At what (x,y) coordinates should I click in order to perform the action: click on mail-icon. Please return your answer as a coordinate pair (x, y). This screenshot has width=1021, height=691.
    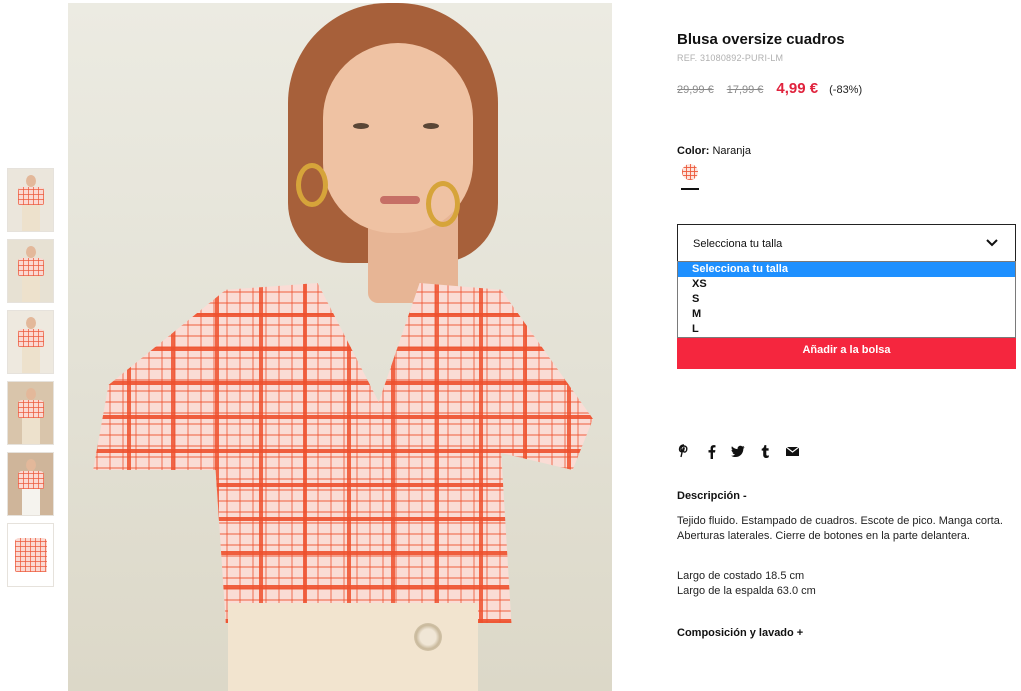
    Looking at the image, I should click on (792, 451).